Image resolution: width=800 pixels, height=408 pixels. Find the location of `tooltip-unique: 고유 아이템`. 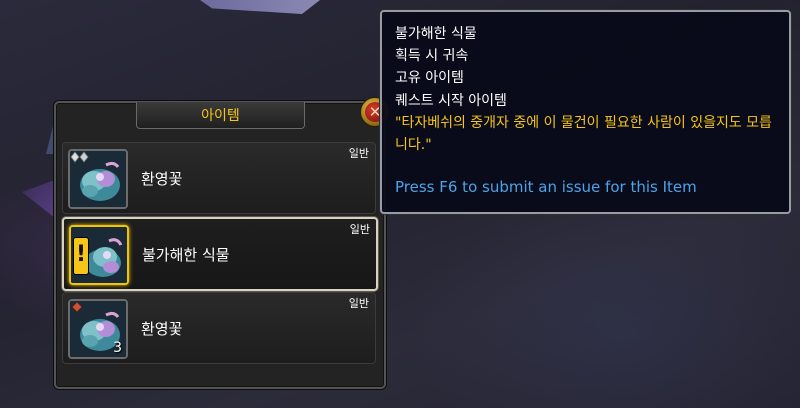

tooltip-unique: 고유 아이템 is located at coordinates (429, 78).